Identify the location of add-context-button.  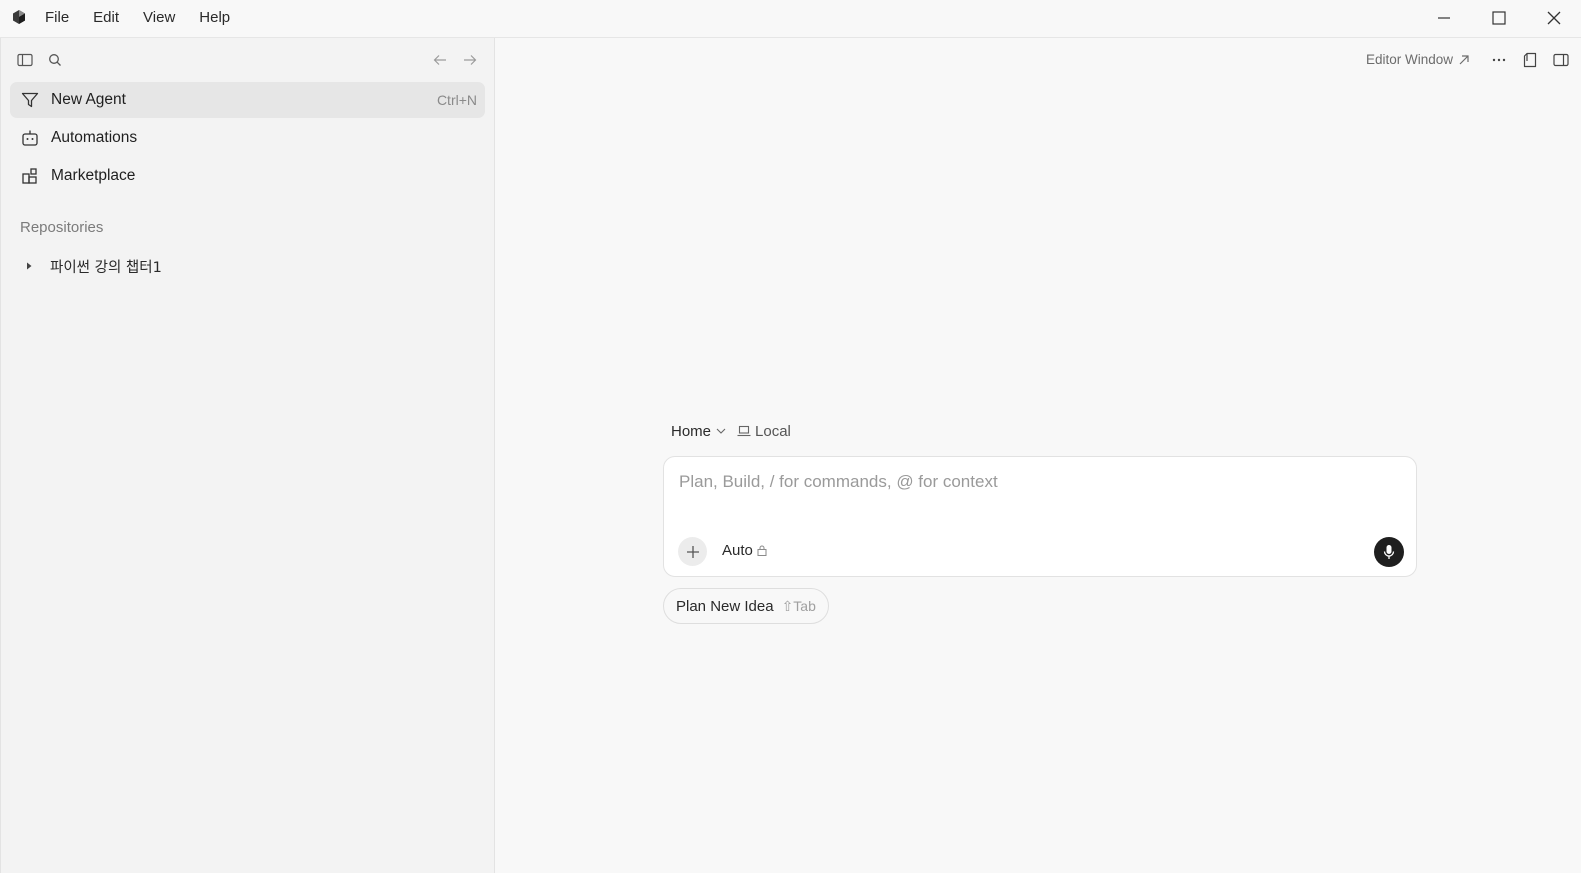
(692, 551).